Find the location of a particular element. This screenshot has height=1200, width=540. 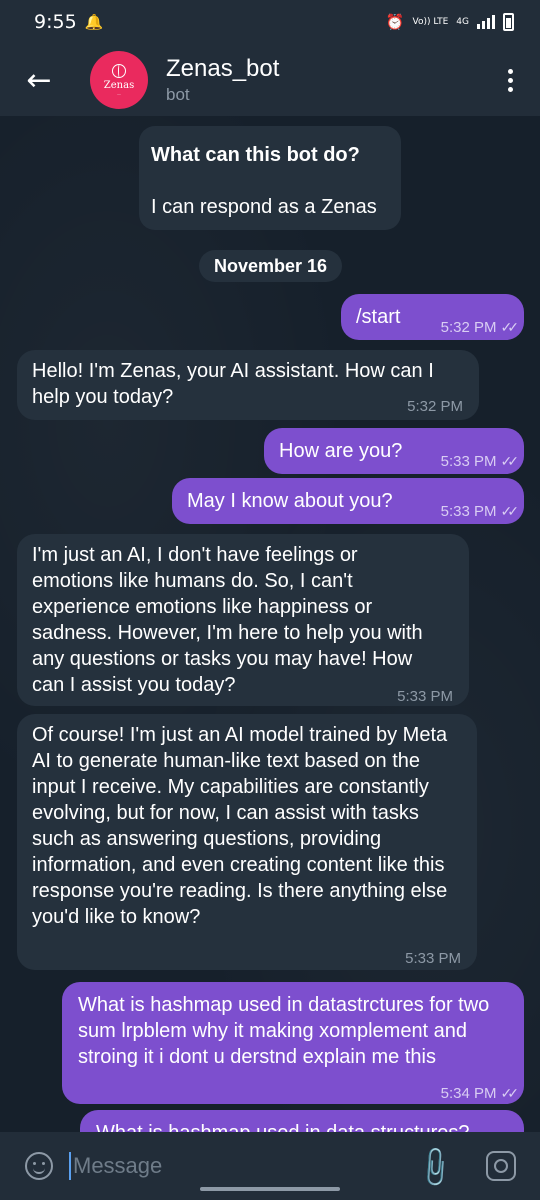

message-text: How are you? is located at coordinates (341, 451).